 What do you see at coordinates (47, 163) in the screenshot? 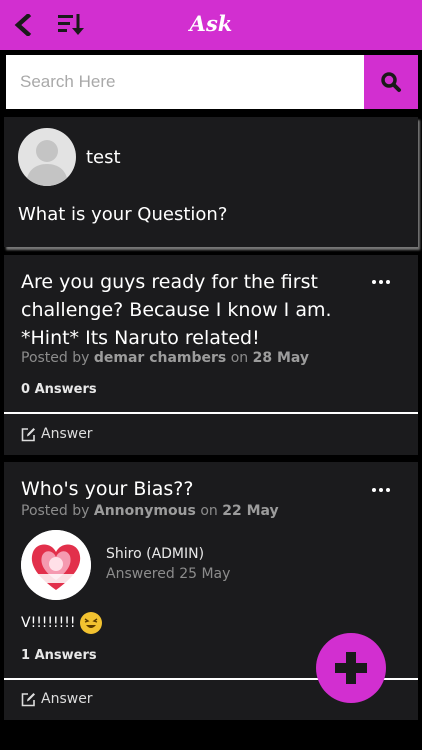
I see `default-user-icon` at bounding box center [47, 163].